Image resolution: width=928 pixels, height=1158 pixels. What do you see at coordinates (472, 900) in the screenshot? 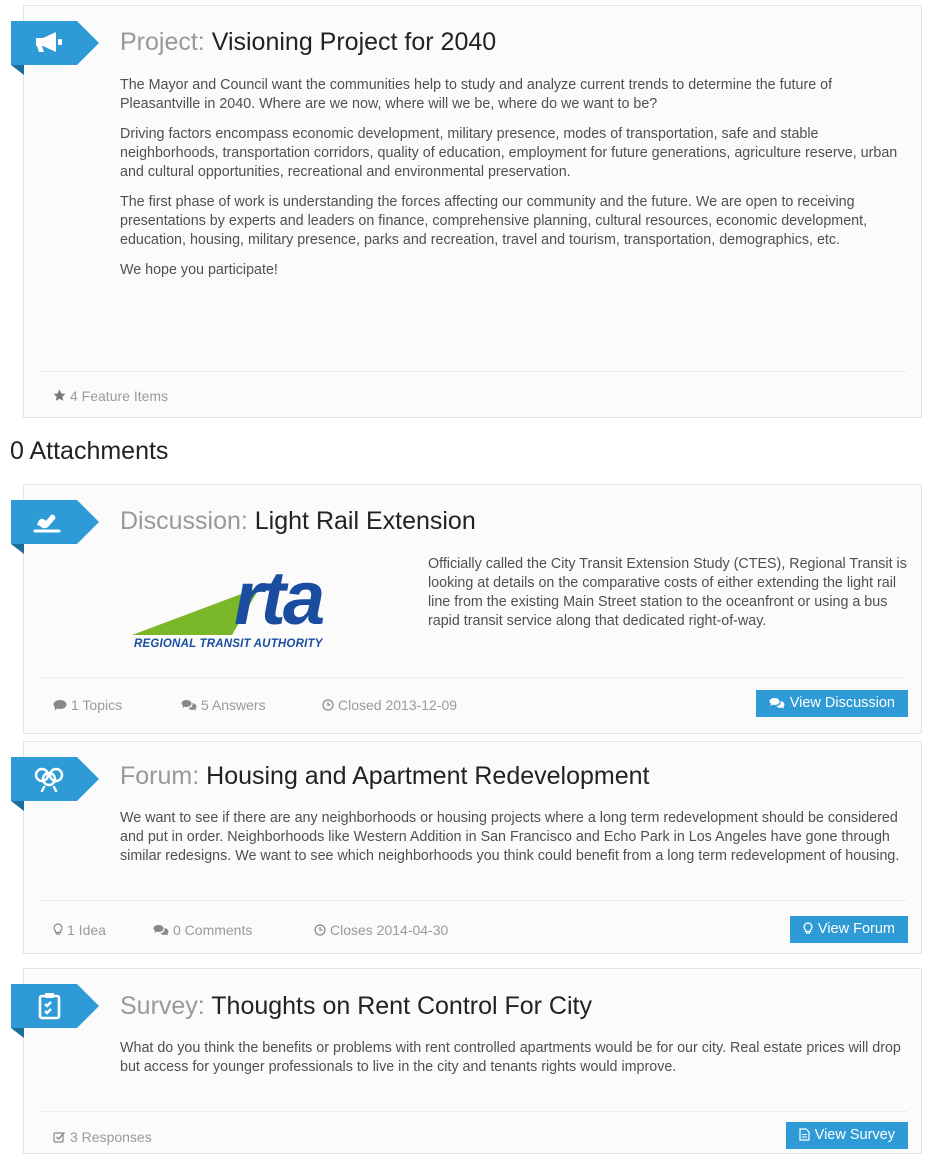
I see `forum-divider` at bounding box center [472, 900].